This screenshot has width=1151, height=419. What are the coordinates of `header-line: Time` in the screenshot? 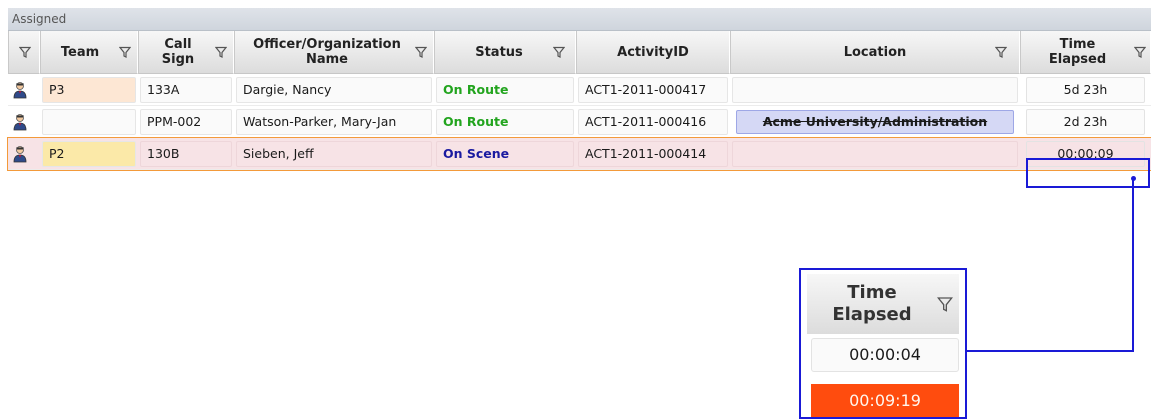 It's located at (1077, 44).